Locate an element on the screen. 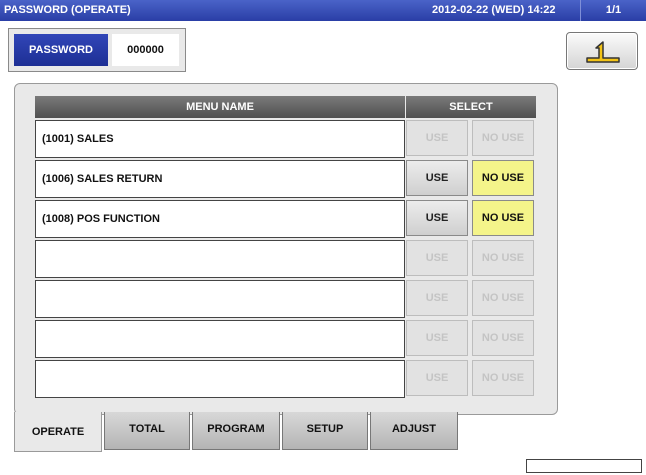 The image size is (646, 475). return-arrow-icon is located at coordinates (603, 52).